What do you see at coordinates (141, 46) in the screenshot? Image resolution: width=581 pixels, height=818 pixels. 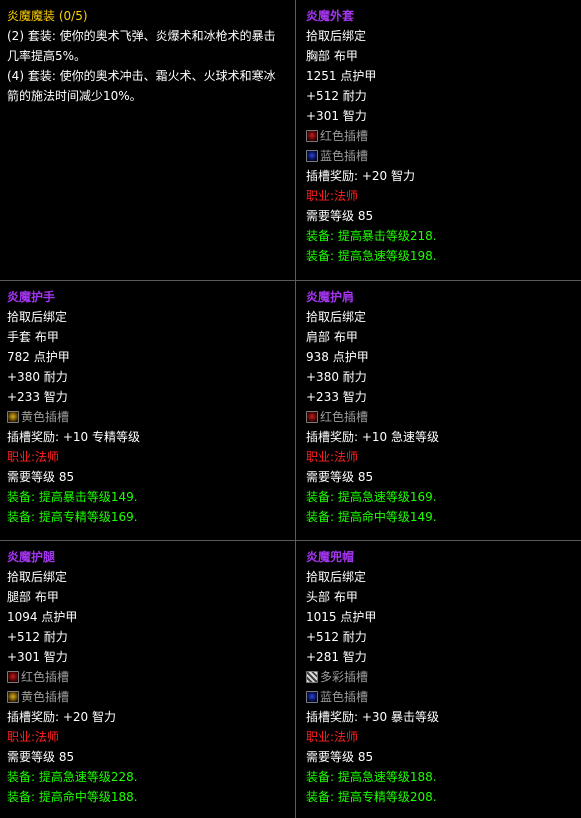 I see `set-bonus-2: (2) 套装: 使你的奥术飞弹、炎爆术和冰枪术的暴击几率提高5%。` at bounding box center [141, 46].